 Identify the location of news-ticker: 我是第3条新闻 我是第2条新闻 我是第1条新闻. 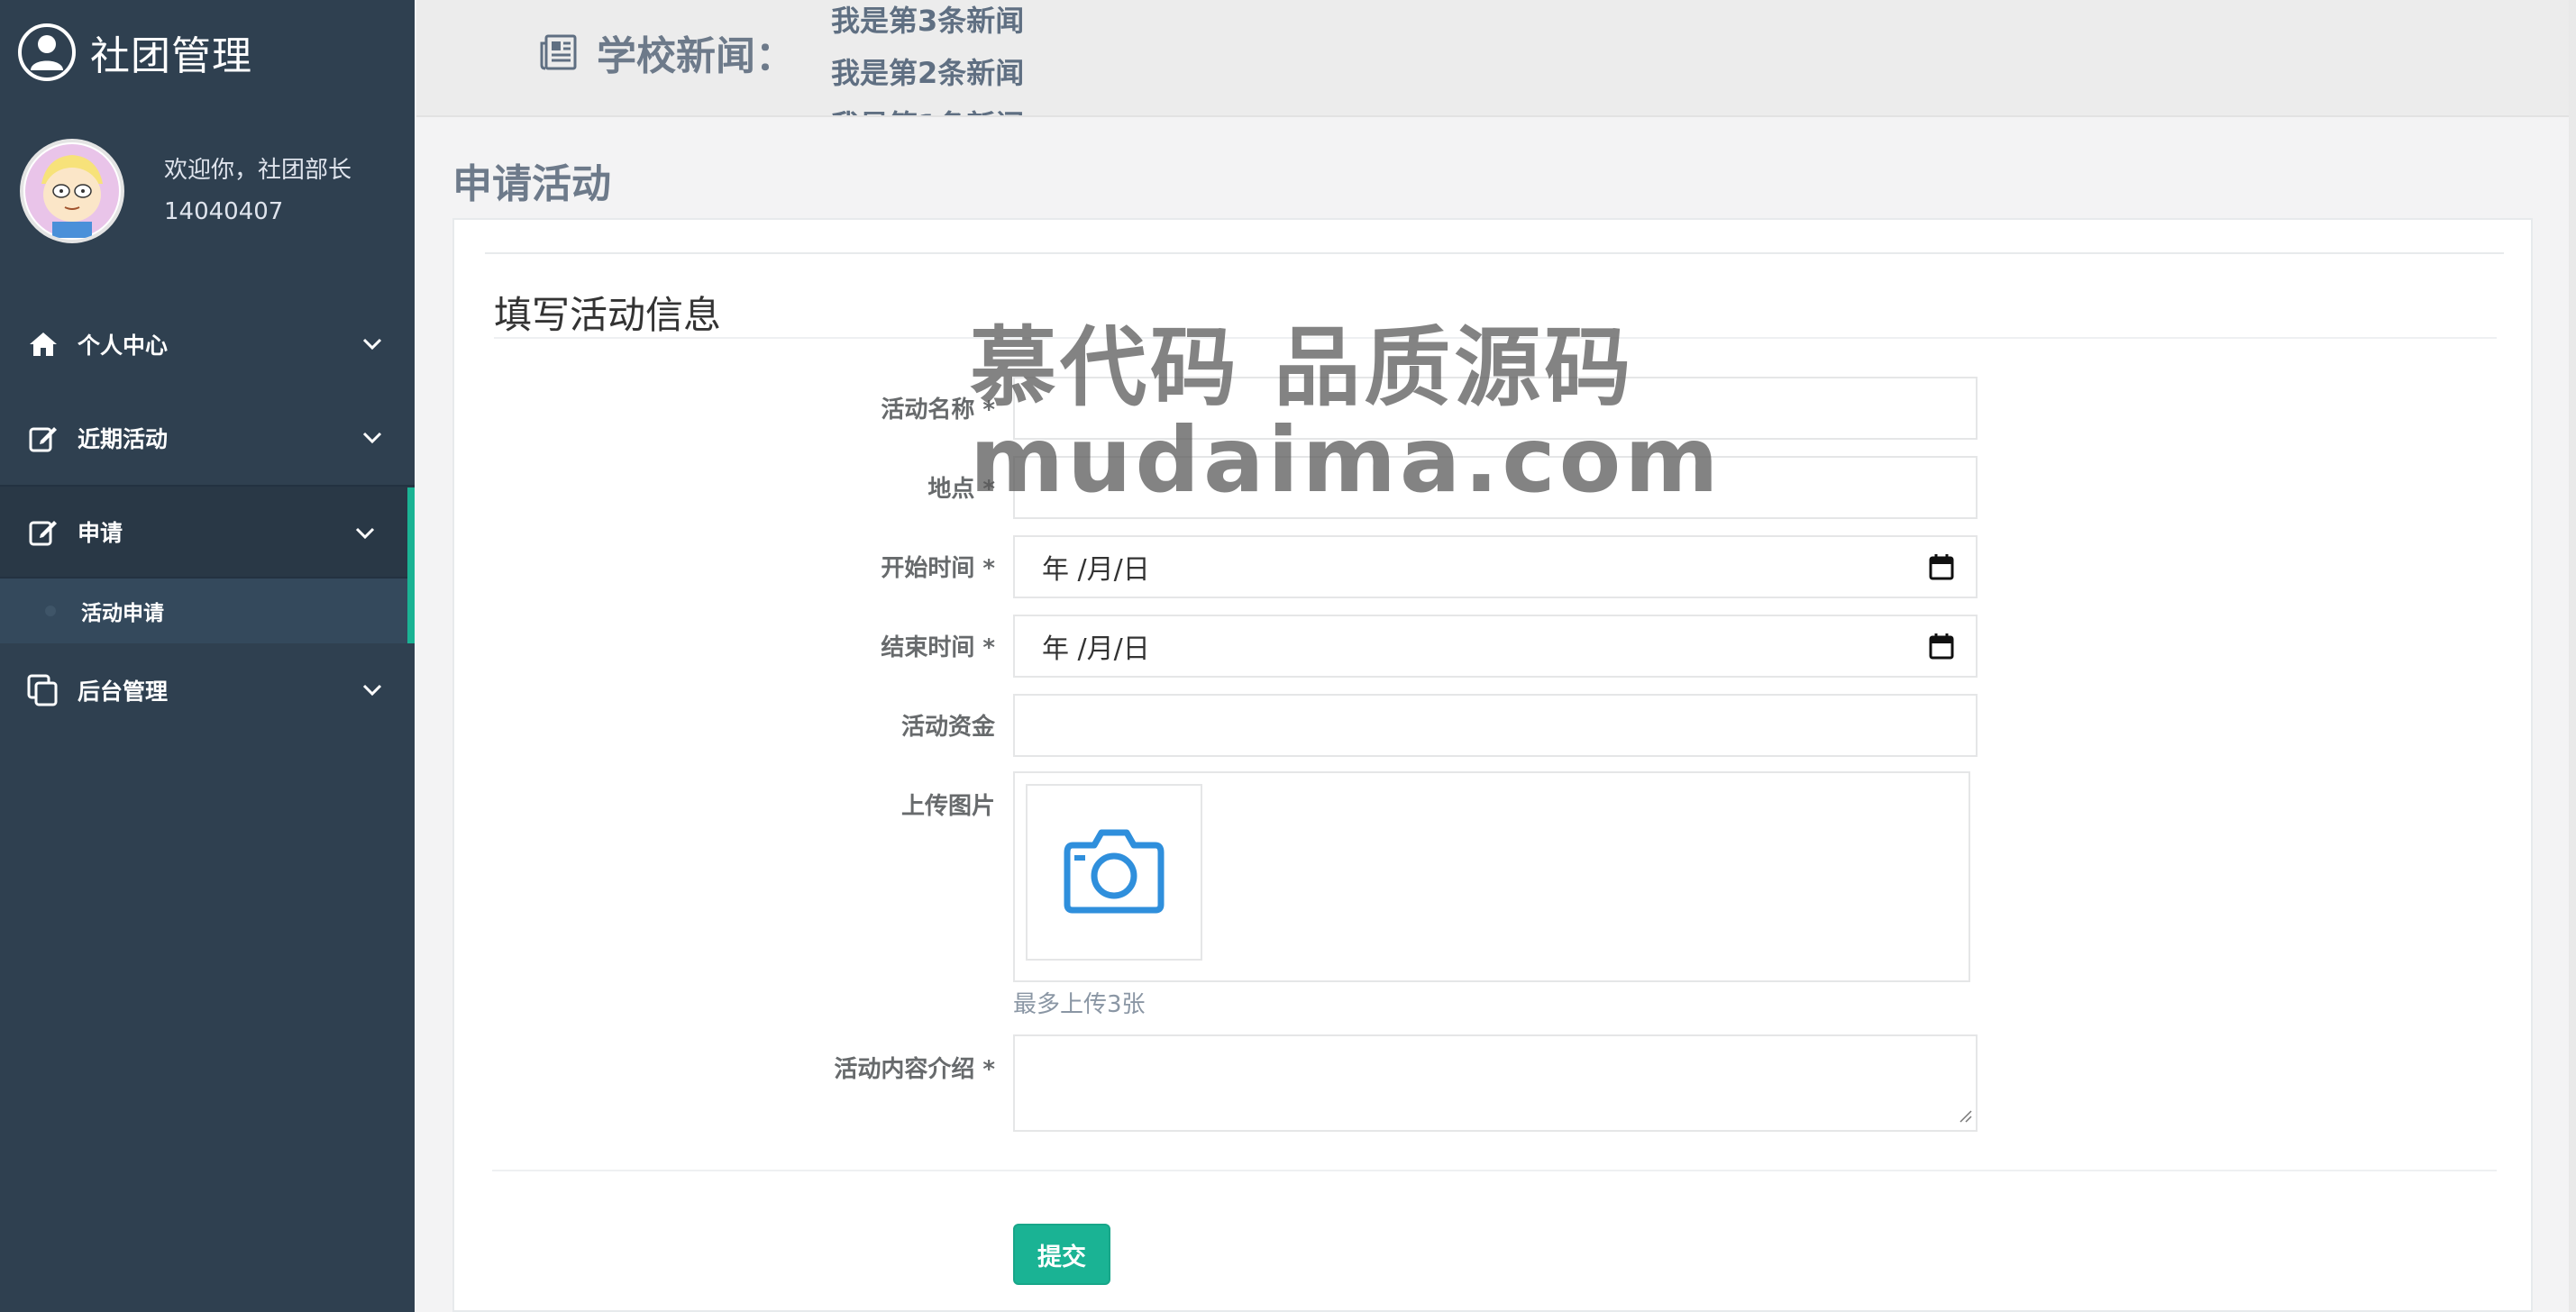
(1101, 58).